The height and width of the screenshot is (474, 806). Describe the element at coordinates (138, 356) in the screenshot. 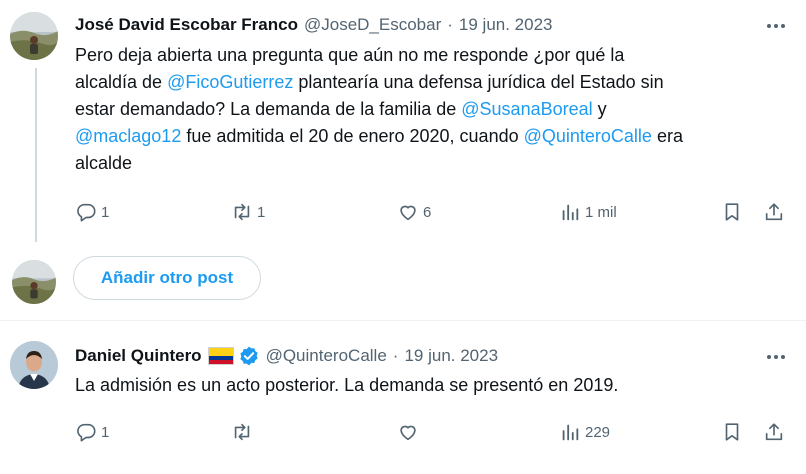

I see `author-name: Daniel Quintero` at that location.